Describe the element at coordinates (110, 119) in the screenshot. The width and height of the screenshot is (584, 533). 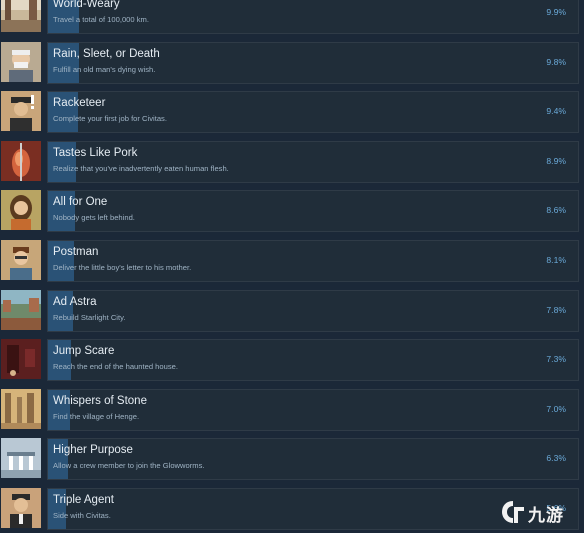
I see `achievement-description: Complete your first job for Civitas.` at that location.